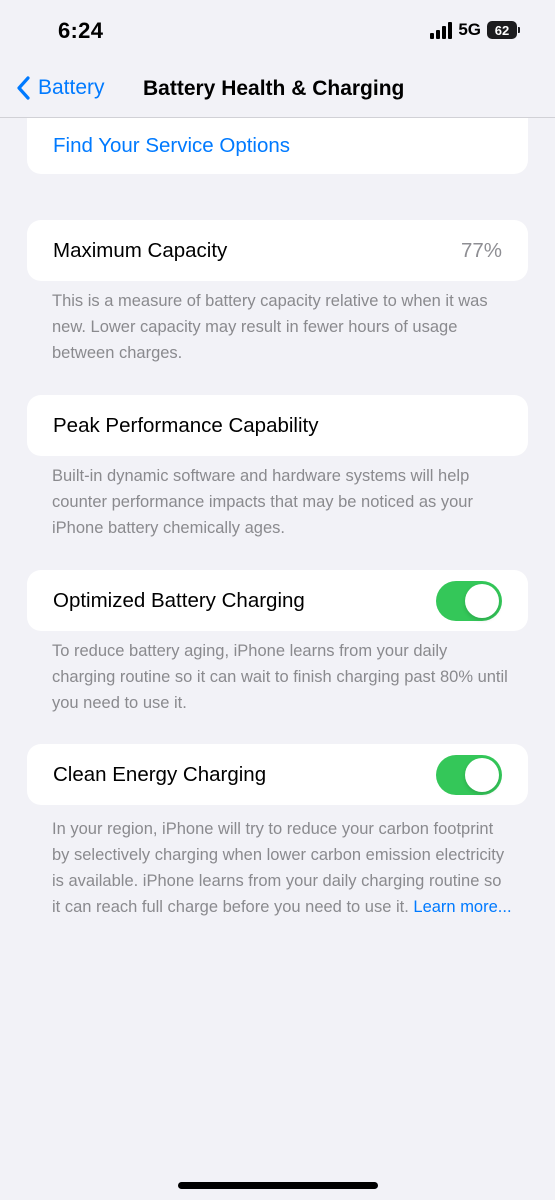 This screenshot has height=1200, width=555. I want to click on optimized-charging-row: Optimized Battery Charging, so click(277, 600).